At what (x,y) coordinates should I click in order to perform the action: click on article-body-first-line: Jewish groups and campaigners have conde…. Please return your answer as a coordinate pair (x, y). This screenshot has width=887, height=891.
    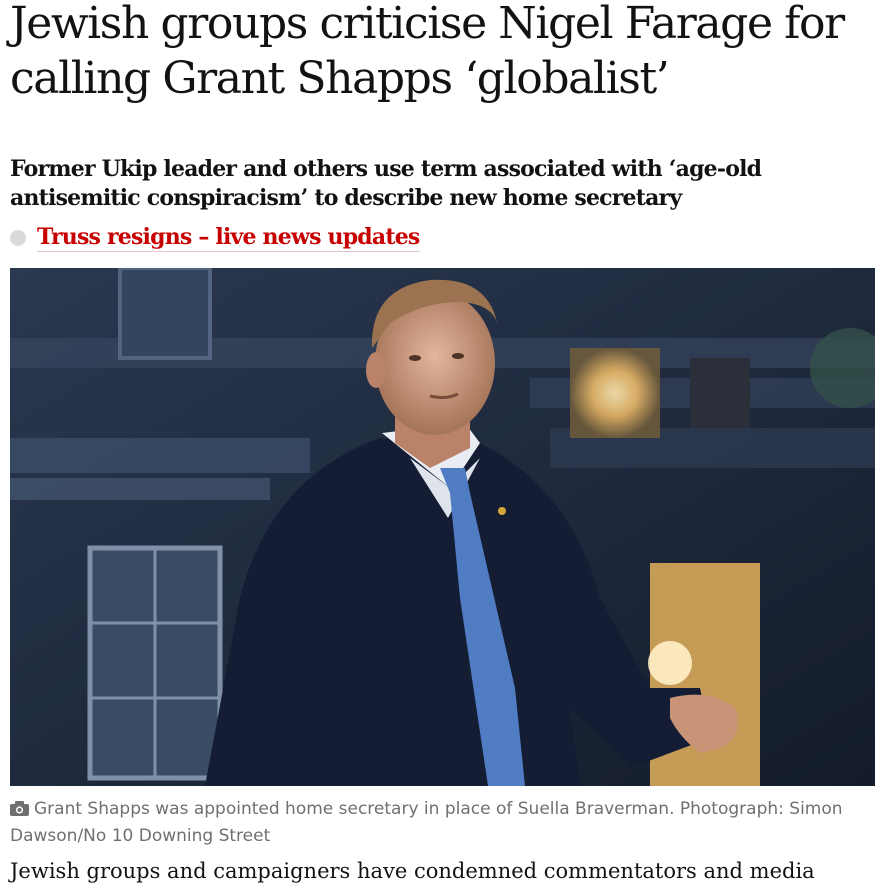
    Looking at the image, I should click on (412, 871).